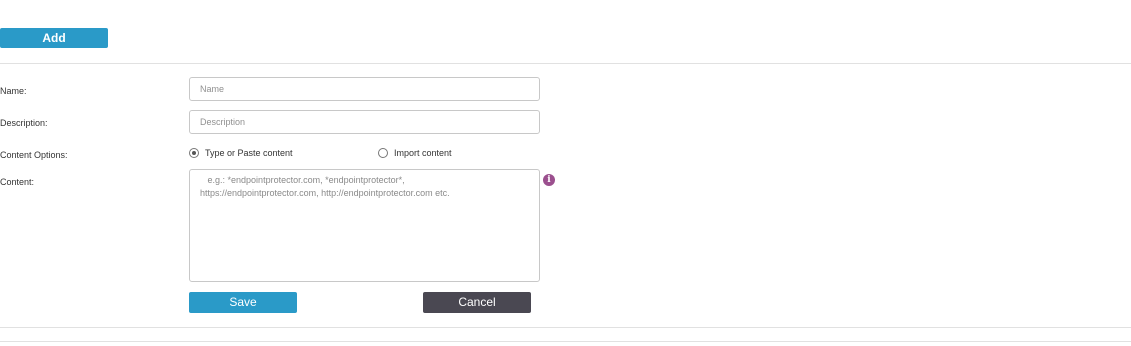 This screenshot has height=346, width=1131. I want to click on content-textarea, so click(364, 225).